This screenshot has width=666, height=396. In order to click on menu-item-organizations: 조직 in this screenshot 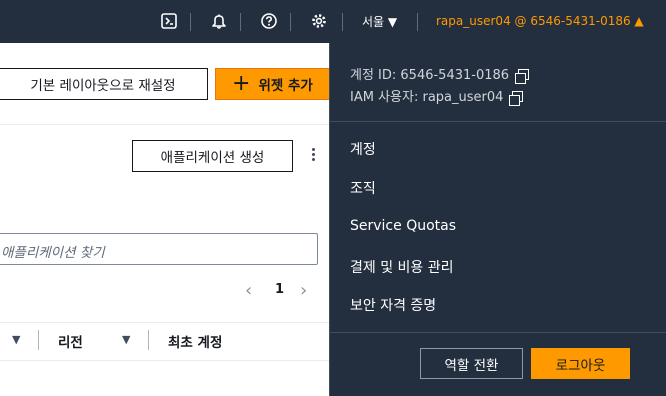, I will do `click(363, 188)`.